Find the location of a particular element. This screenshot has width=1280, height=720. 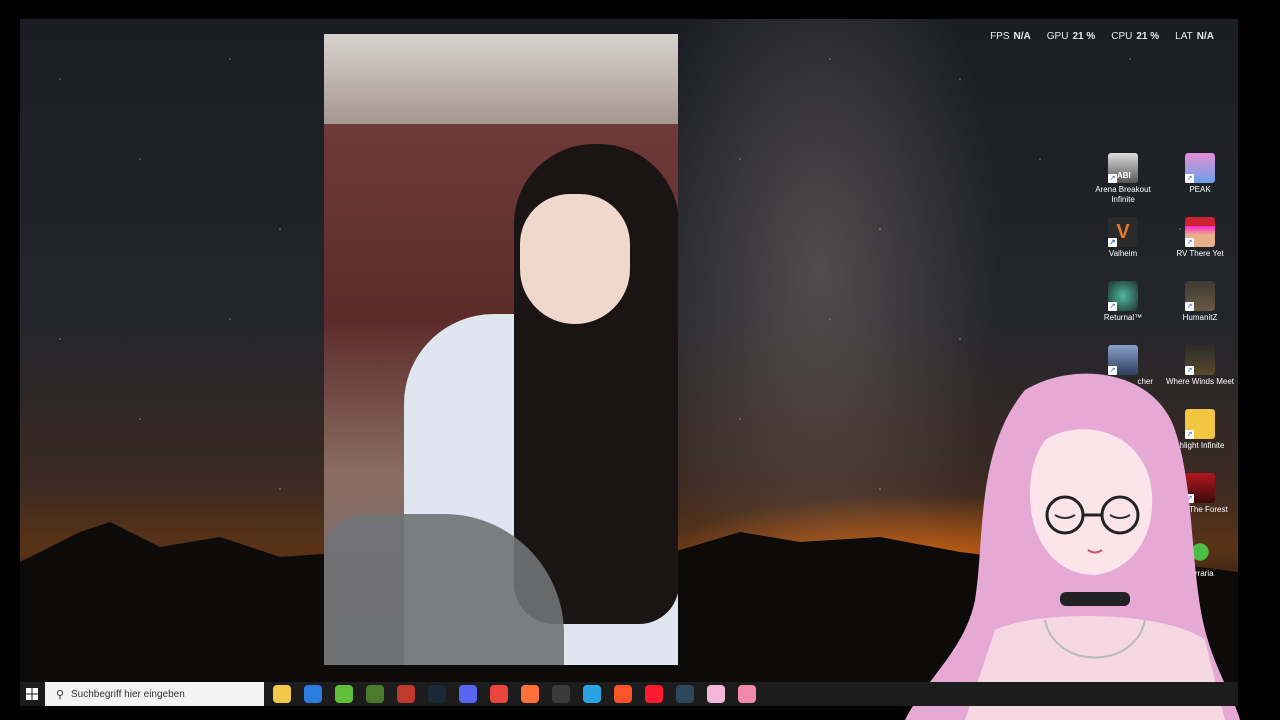

desktop-icon-humanitz: ↗ HumanitZ is located at coordinates (1200, 302).